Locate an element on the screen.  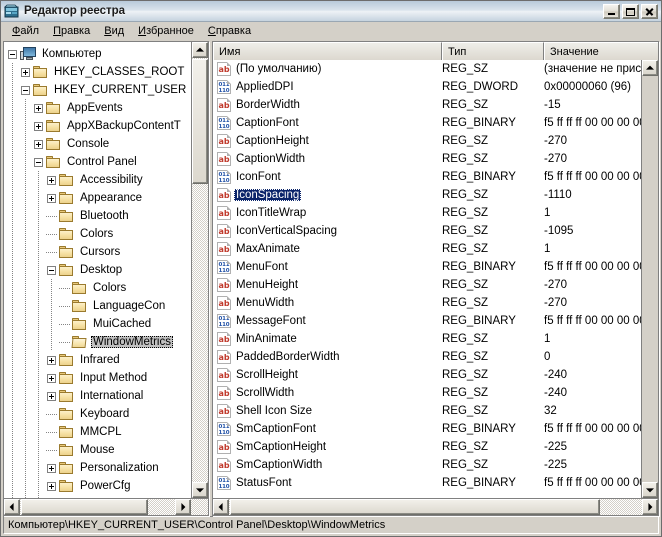
tree-node-hkey-classes-root: HKEY_CLASSES_ROOT is located at coordinates (98, 72).